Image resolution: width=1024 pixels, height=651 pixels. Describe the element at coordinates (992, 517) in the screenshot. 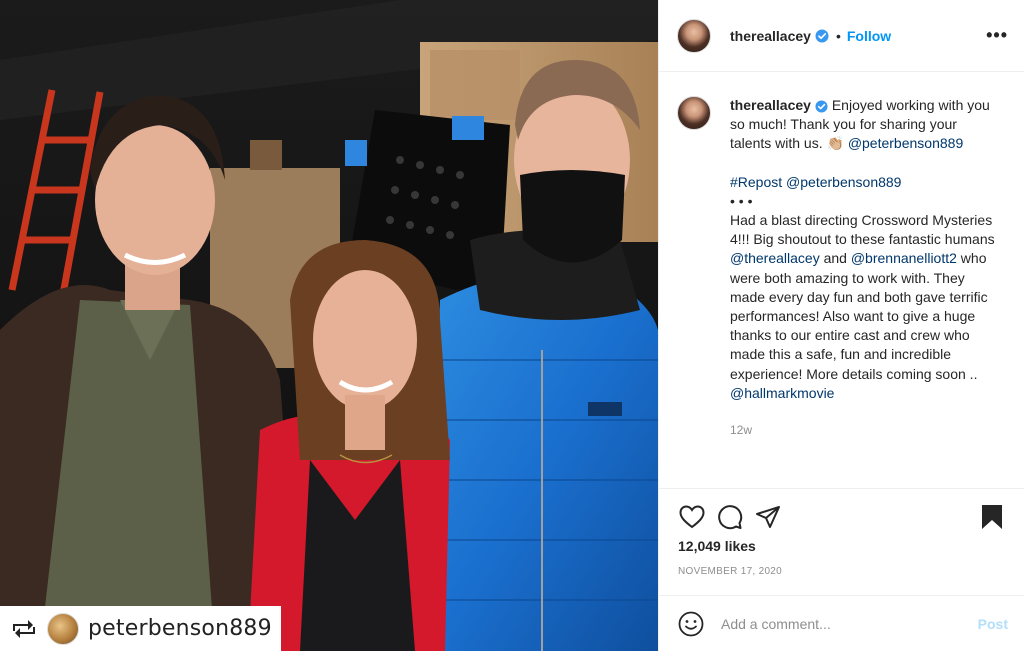

I see `bookmark-icon` at that location.